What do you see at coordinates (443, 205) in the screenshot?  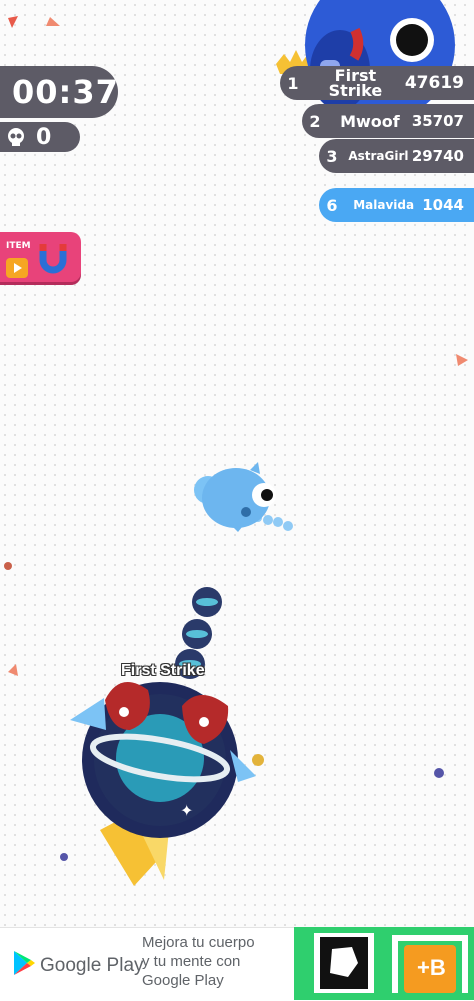 I see `leaderboard-score: 1044` at bounding box center [443, 205].